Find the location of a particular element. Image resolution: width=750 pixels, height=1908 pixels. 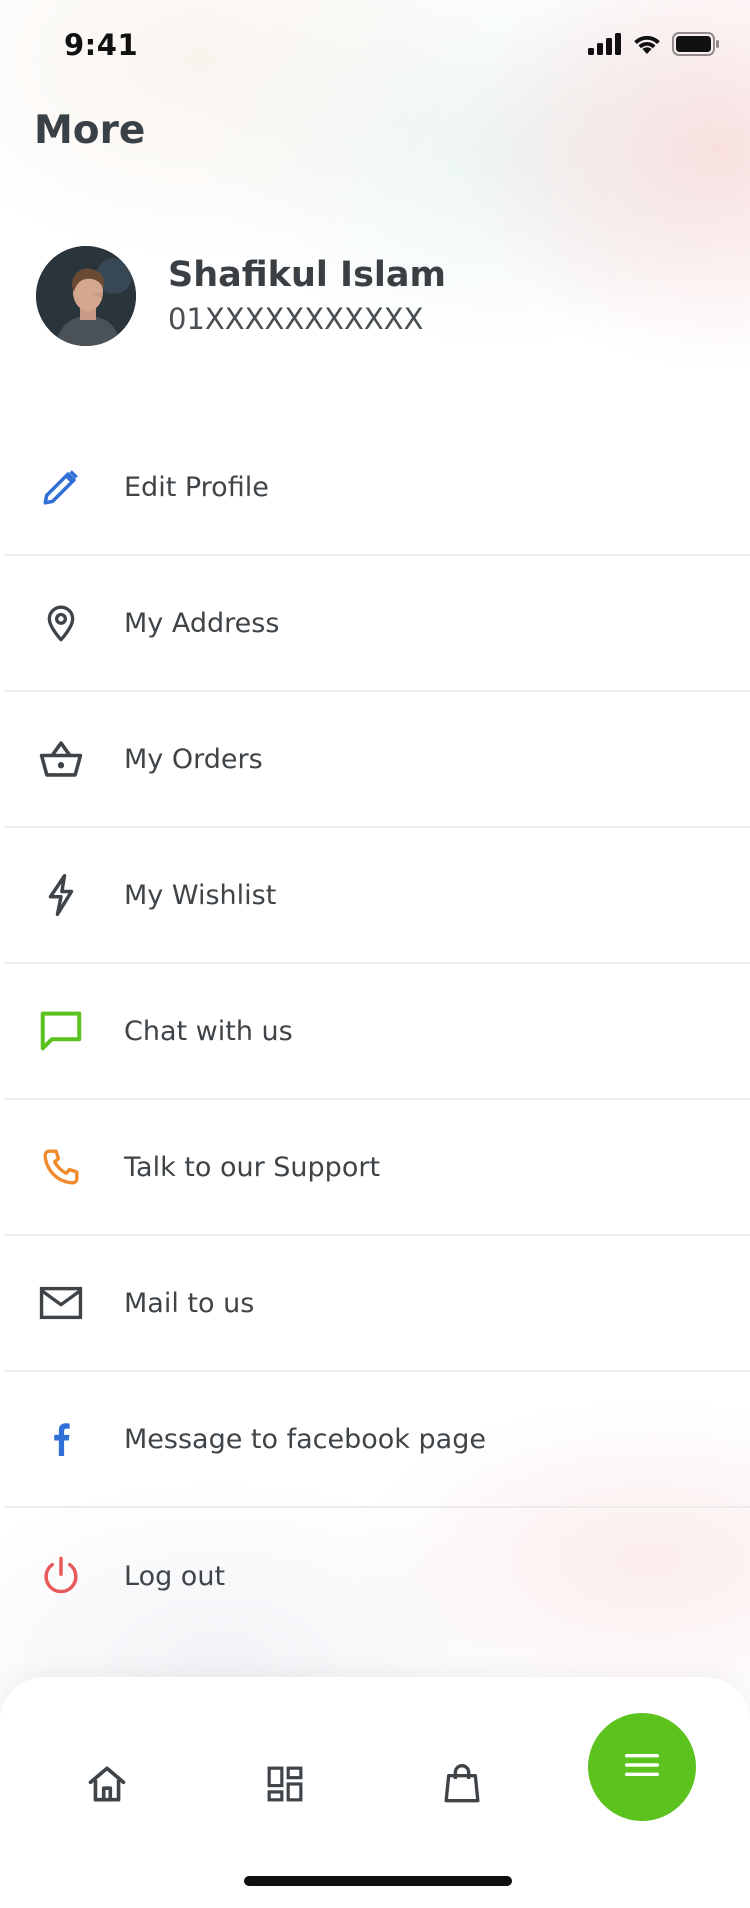

menu-label: Mail to us is located at coordinates (189, 1303).